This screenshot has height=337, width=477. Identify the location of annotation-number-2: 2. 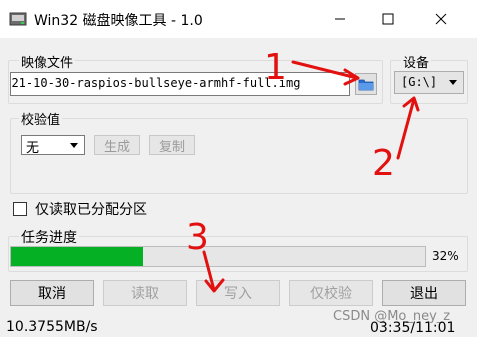
(383, 163).